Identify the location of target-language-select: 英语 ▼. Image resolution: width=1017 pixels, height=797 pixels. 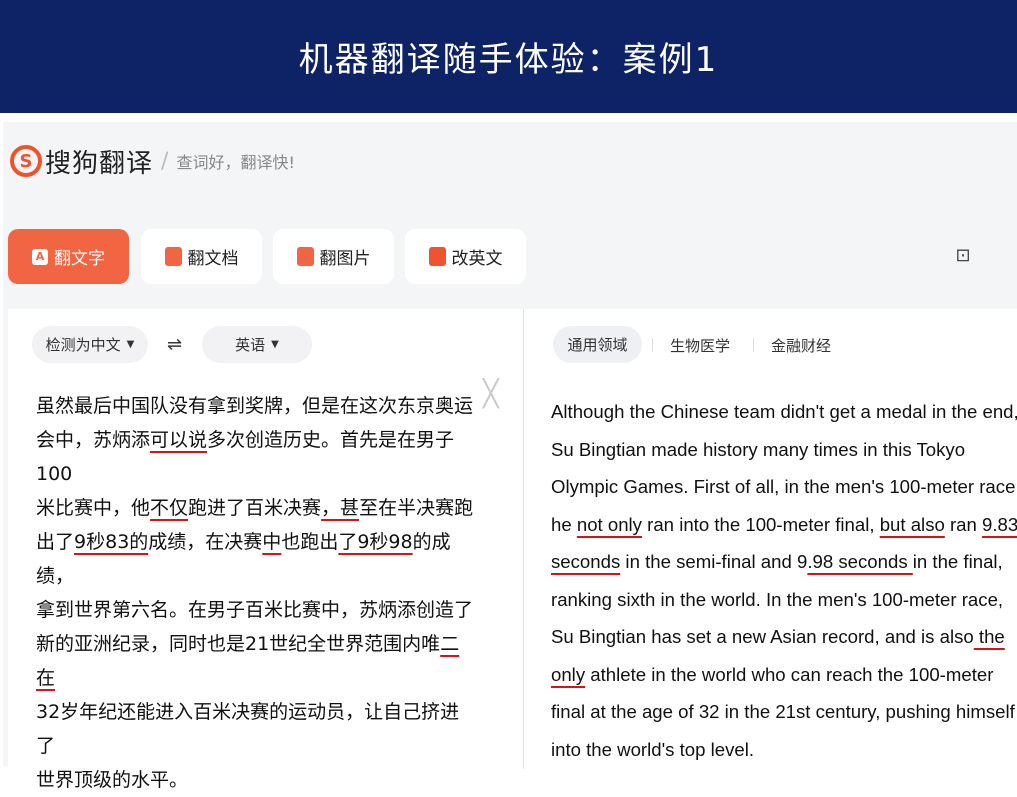
(257, 344).